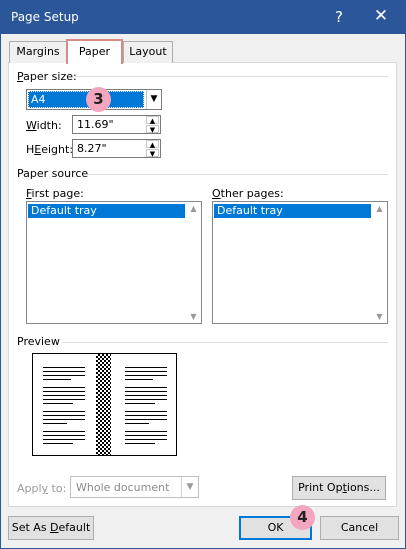 This screenshot has width=406, height=549. Describe the element at coordinates (359, 528) in the screenshot. I see `cancel-button: Cancel` at that location.